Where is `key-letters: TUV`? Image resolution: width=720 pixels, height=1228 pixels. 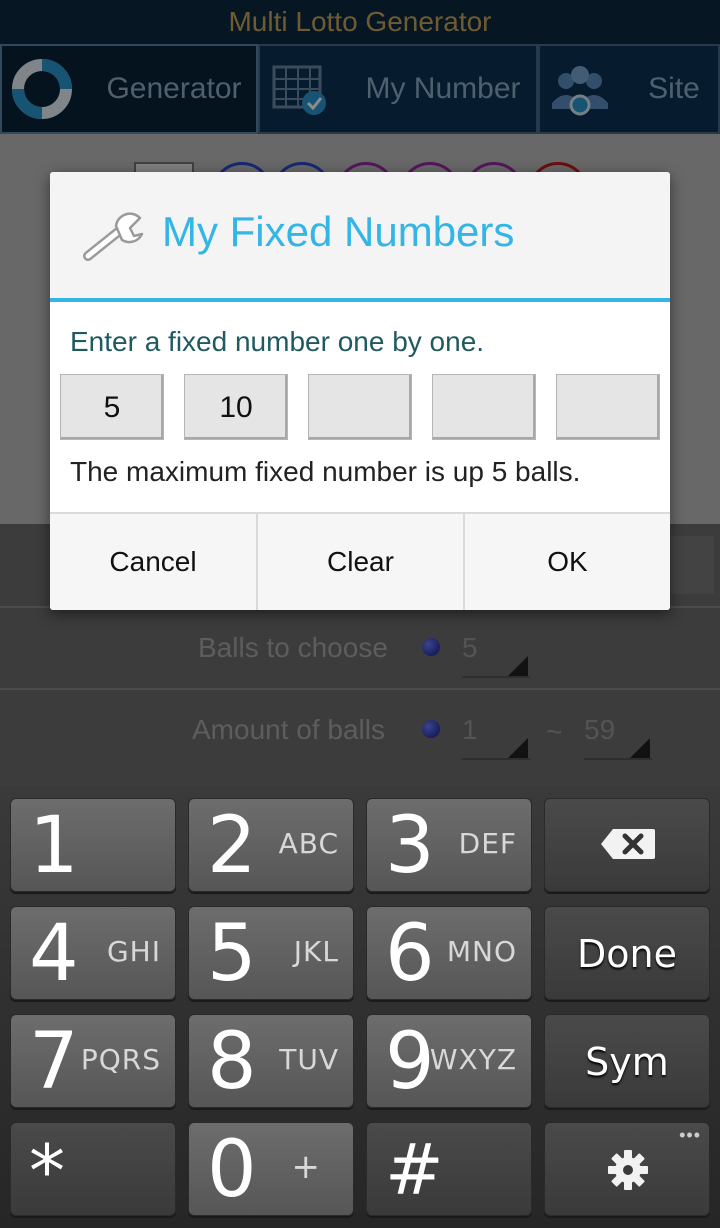 key-letters: TUV is located at coordinates (309, 1059).